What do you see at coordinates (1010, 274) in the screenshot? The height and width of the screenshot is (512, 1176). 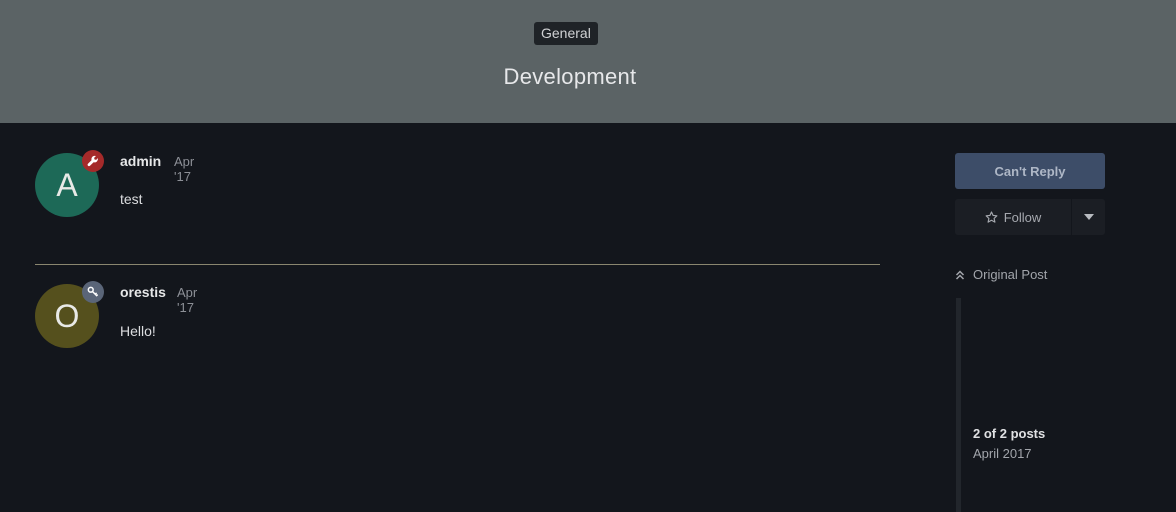 I see `original-post-label: Original Post` at bounding box center [1010, 274].